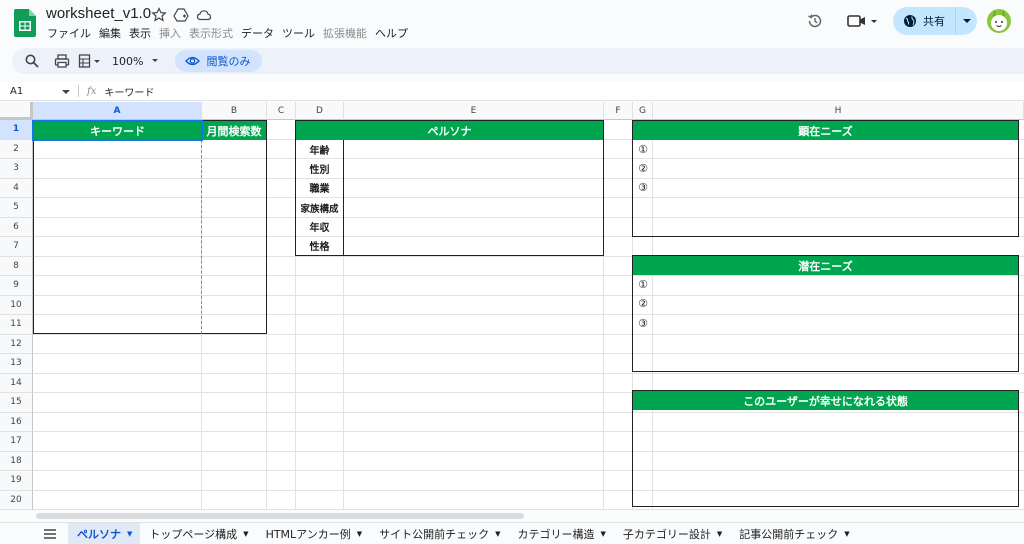  Describe the element at coordinates (16, 169) in the screenshot. I see `row-header: 3` at that location.